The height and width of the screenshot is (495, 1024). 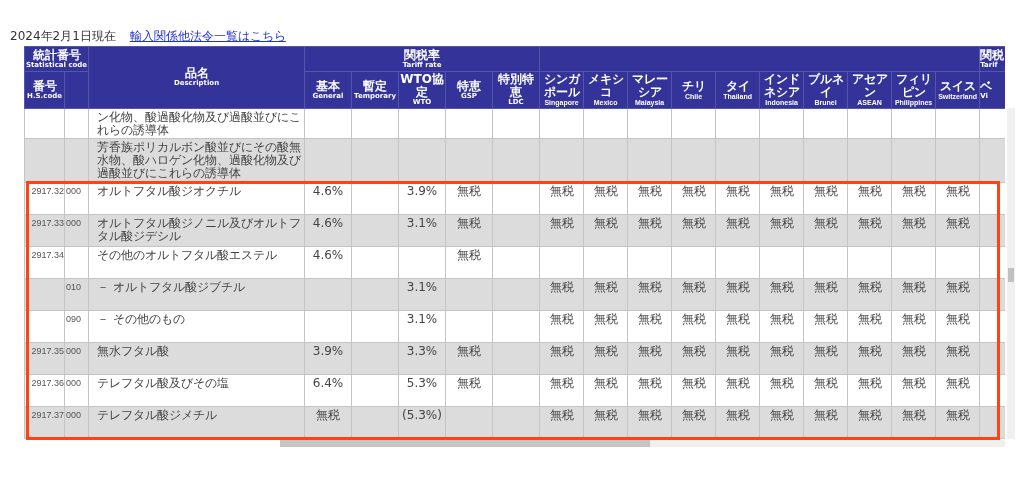 I want to click on table-cell: 5.3%, so click(x=422, y=390).